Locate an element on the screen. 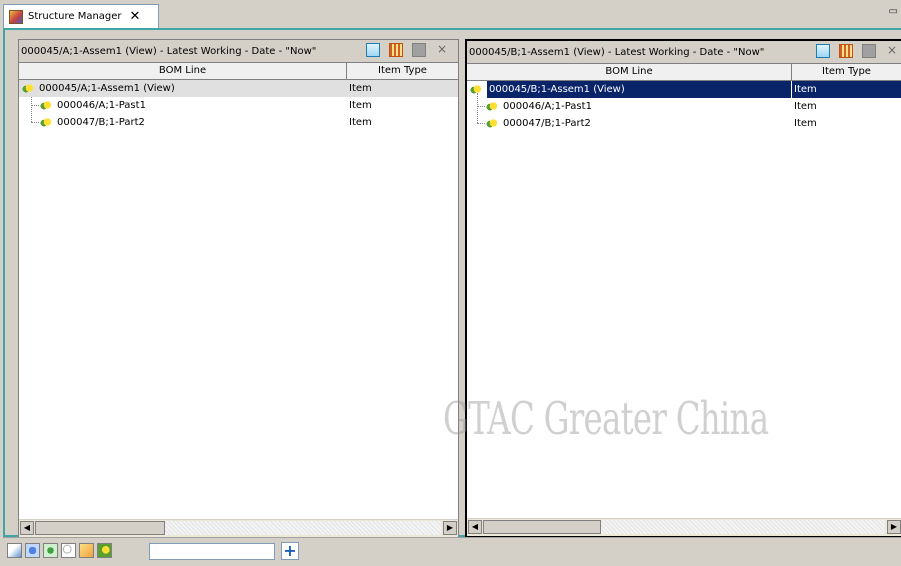 The image size is (901, 566). right-pane-toolbar: × is located at coordinates (858, 51).